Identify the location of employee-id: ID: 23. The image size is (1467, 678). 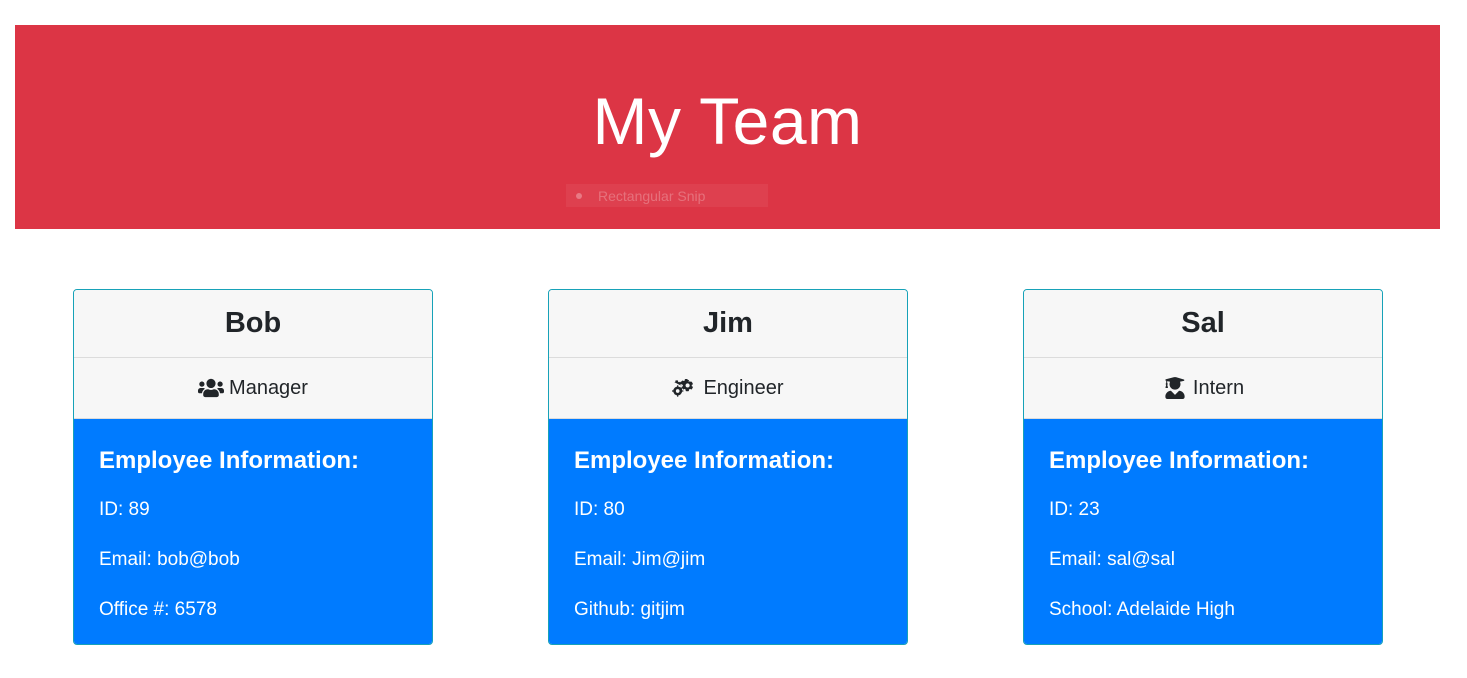
(1074, 509).